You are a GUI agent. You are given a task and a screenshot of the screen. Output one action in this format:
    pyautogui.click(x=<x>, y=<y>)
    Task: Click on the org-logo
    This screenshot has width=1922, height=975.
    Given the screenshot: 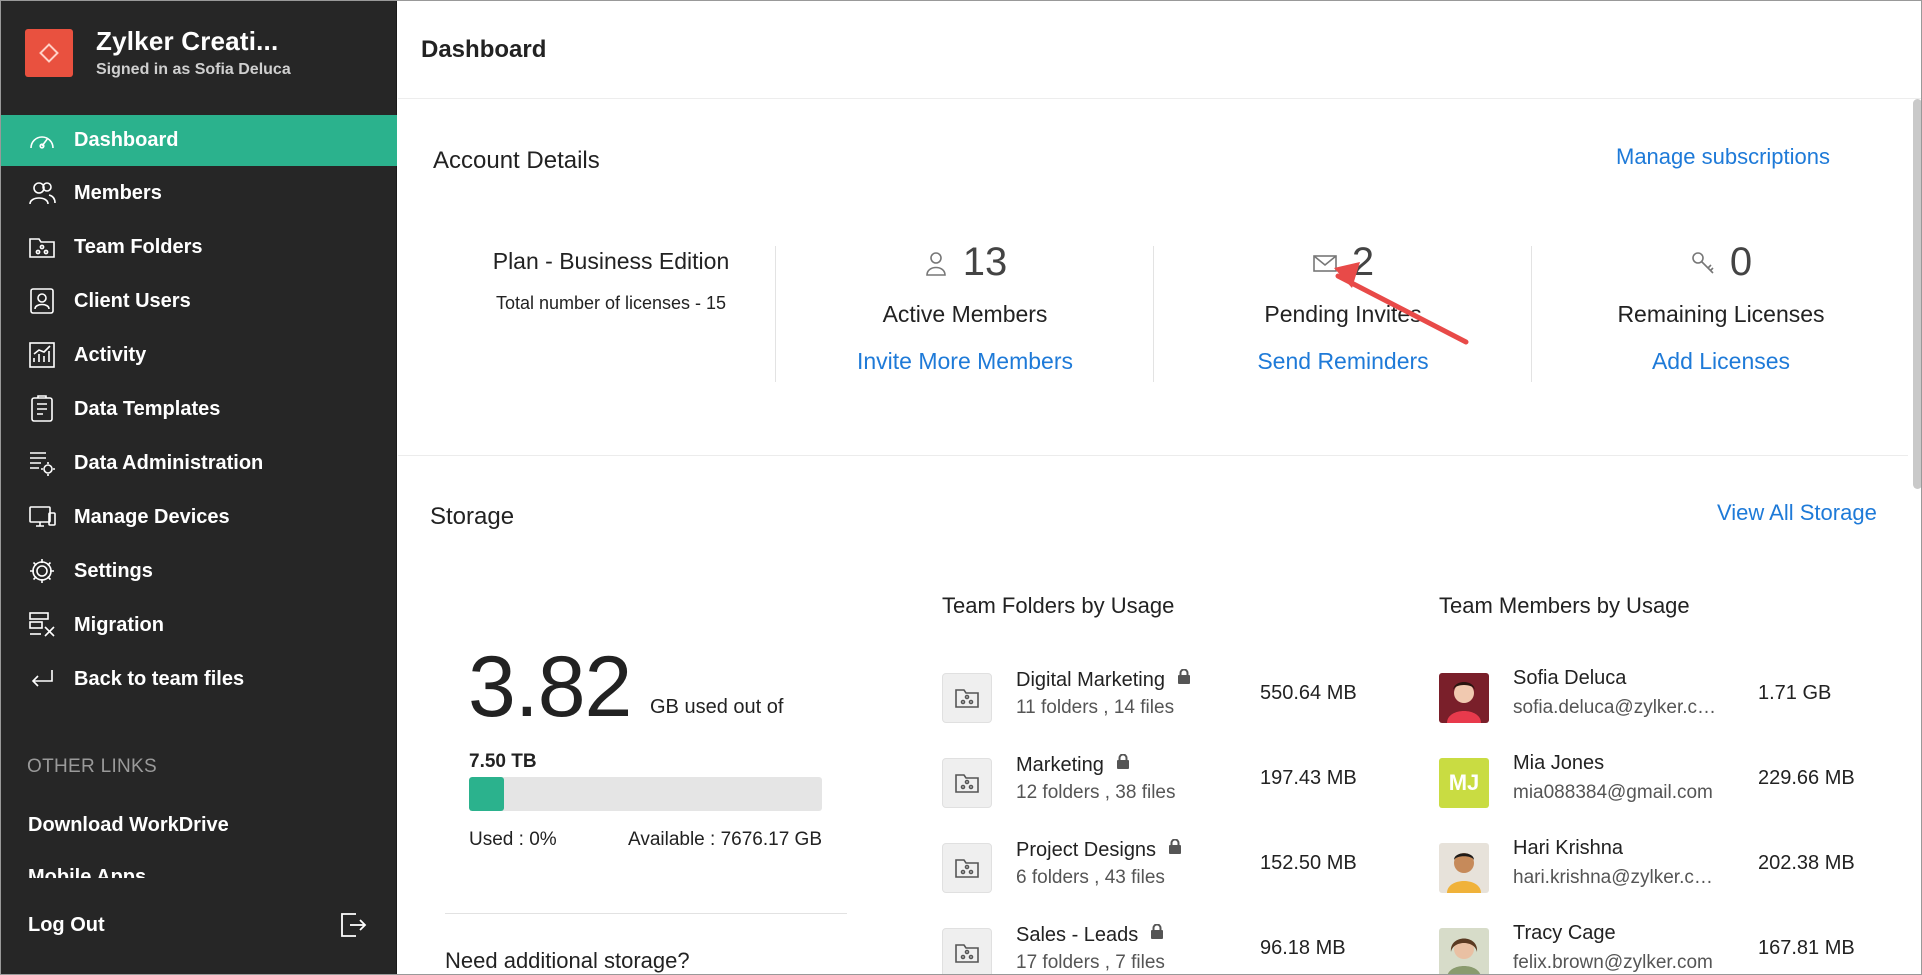 What is the action you would take?
    pyautogui.click(x=49, y=52)
    